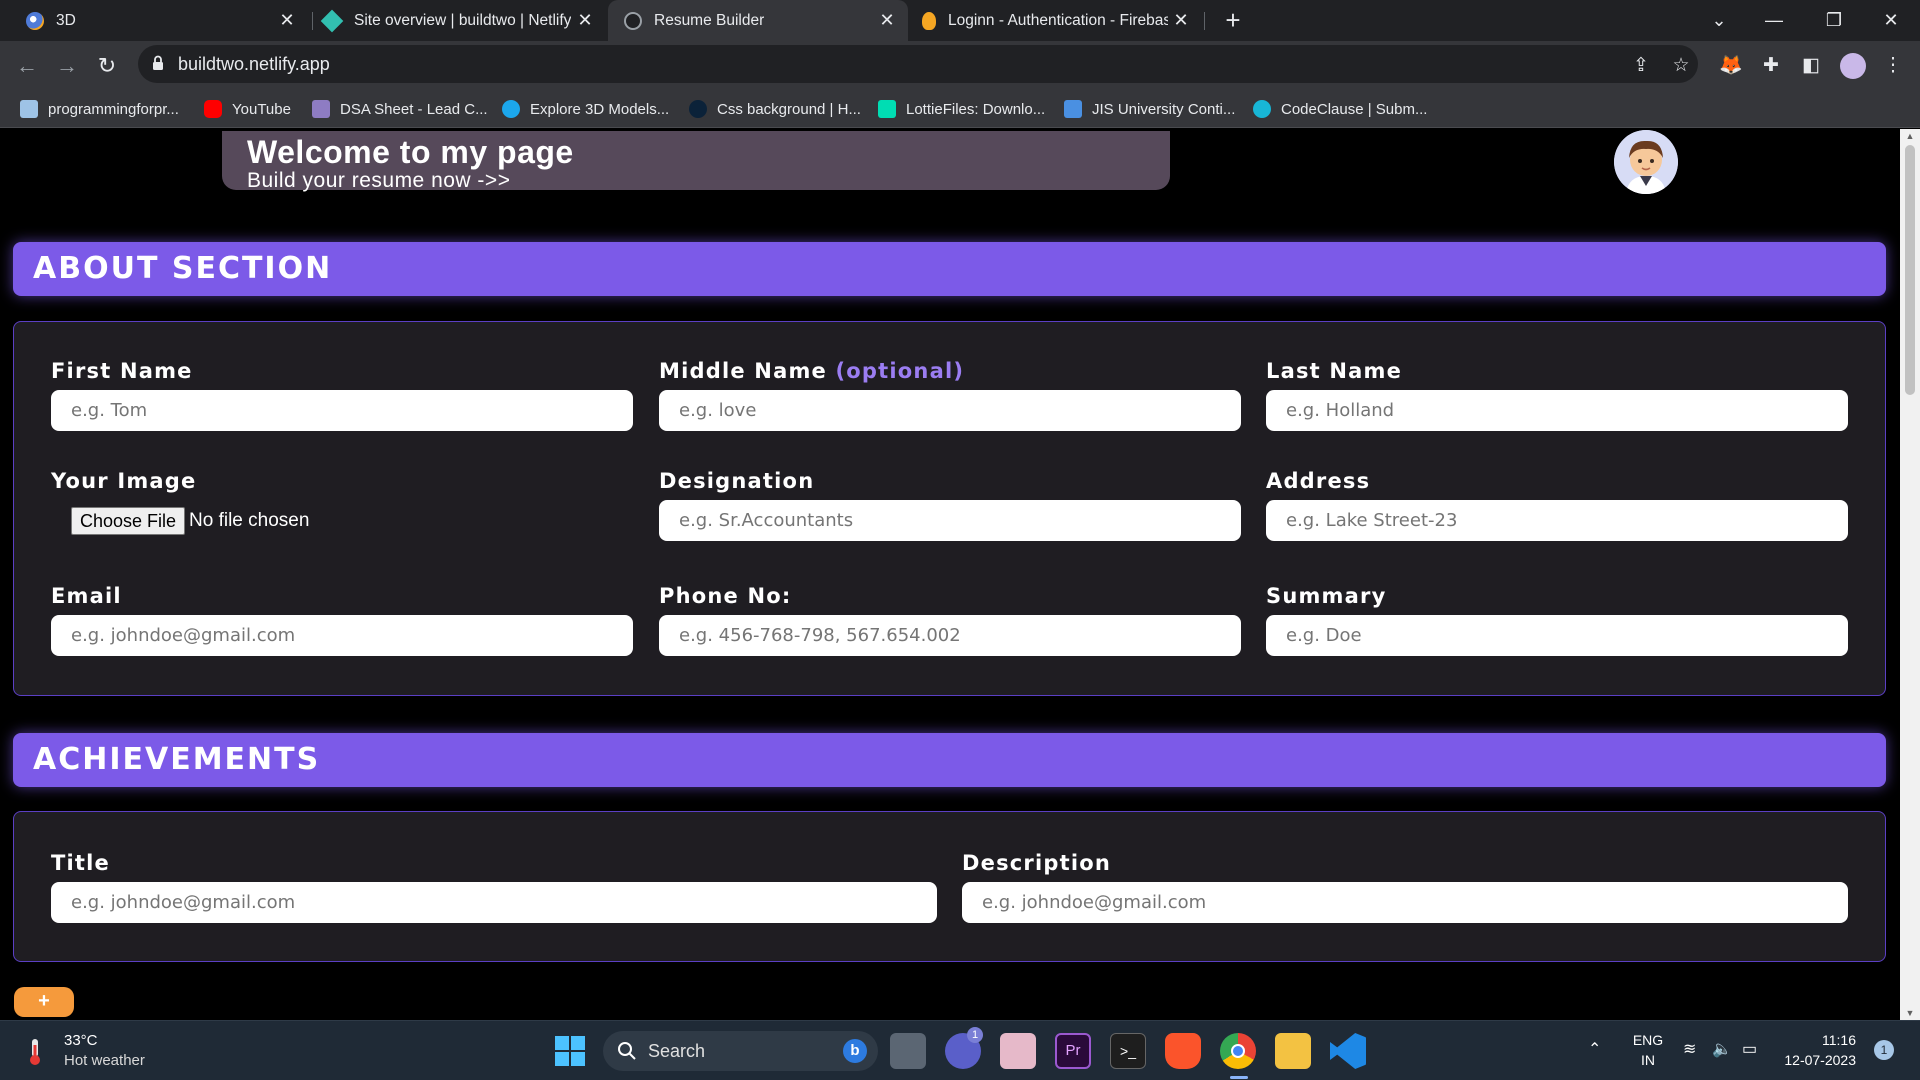 The width and height of the screenshot is (1920, 1080). I want to click on file-status-text: No file chosen, so click(249, 520).